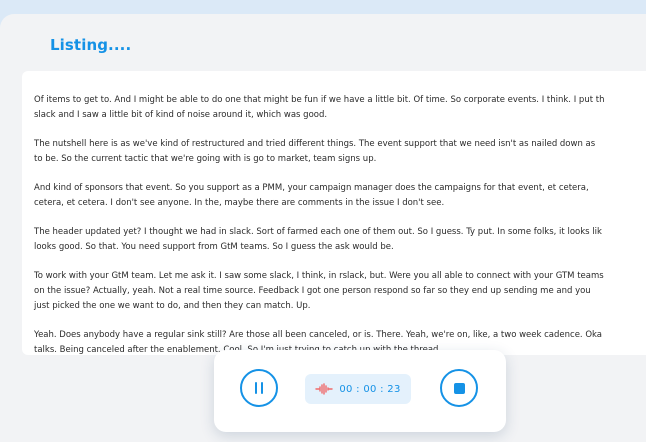 Image resolution: width=646 pixels, height=442 pixels. I want to click on stop-icon, so click(459, 388).